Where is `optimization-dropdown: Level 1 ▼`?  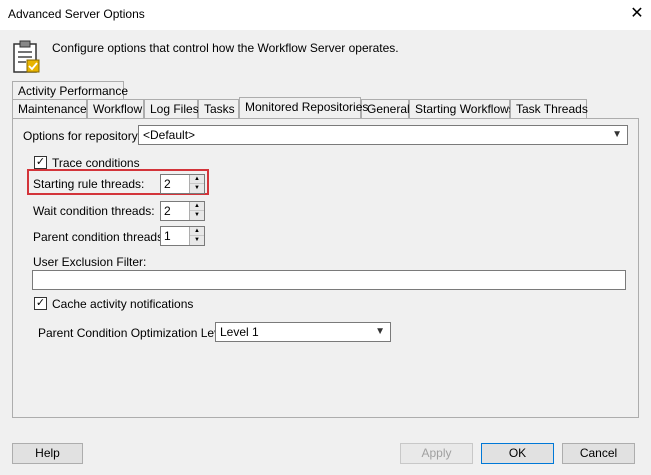
optimization-dropdown: Level 1 ▼ is located at coordinates (303, 332).